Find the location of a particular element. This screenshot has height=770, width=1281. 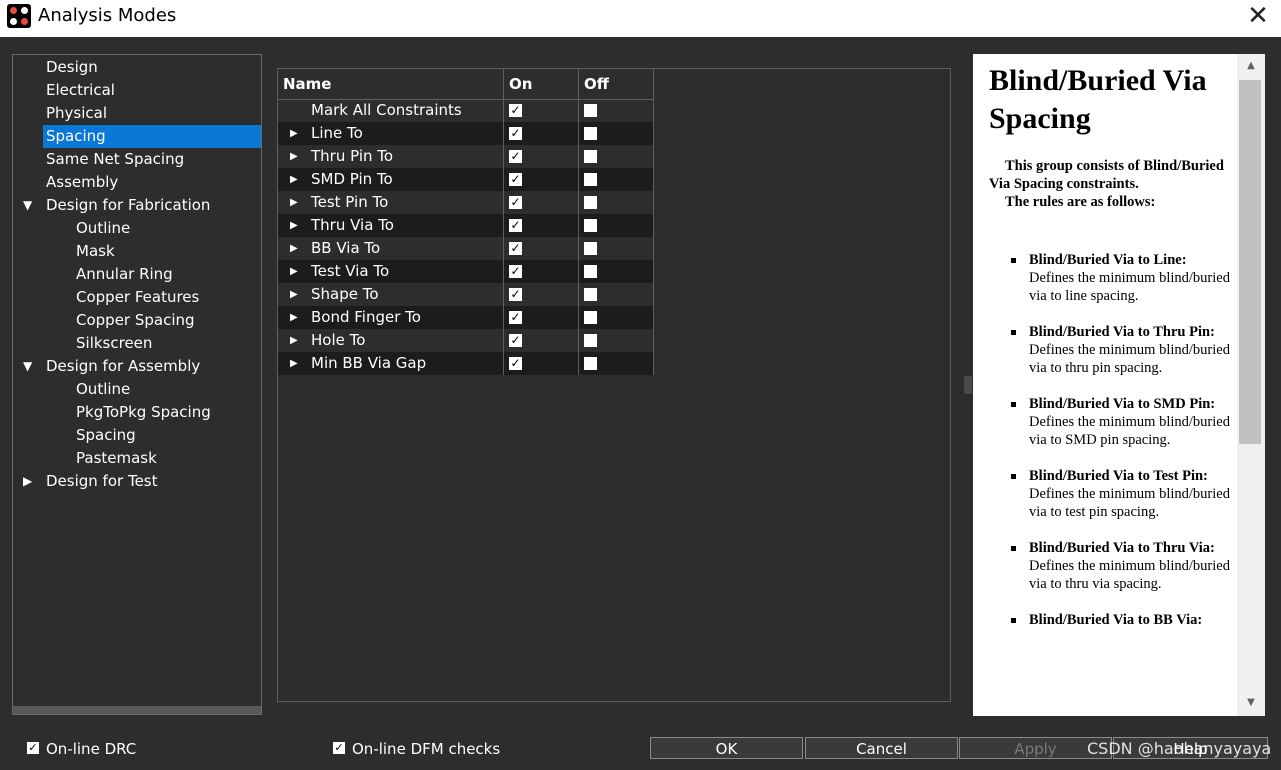

tree-item: Design for Fabrication is located at coordinates (152, 205).